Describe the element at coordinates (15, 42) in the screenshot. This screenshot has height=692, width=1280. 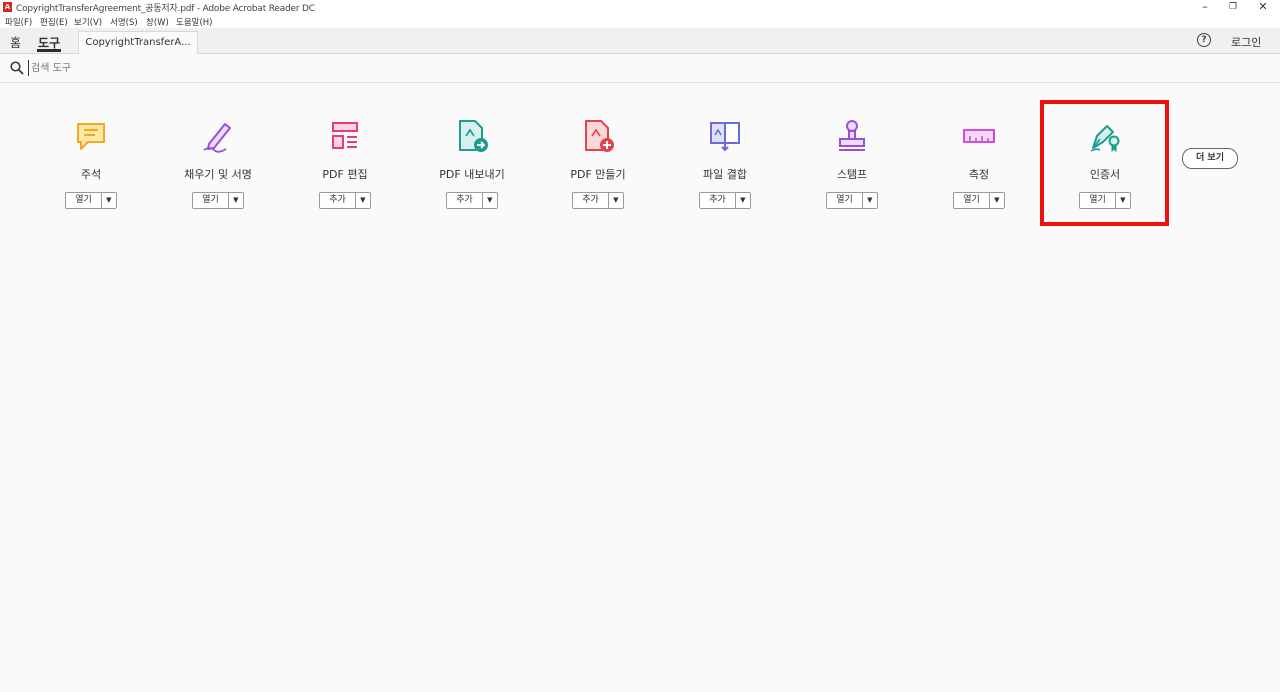
I see `tab-home: 홈` at that location.